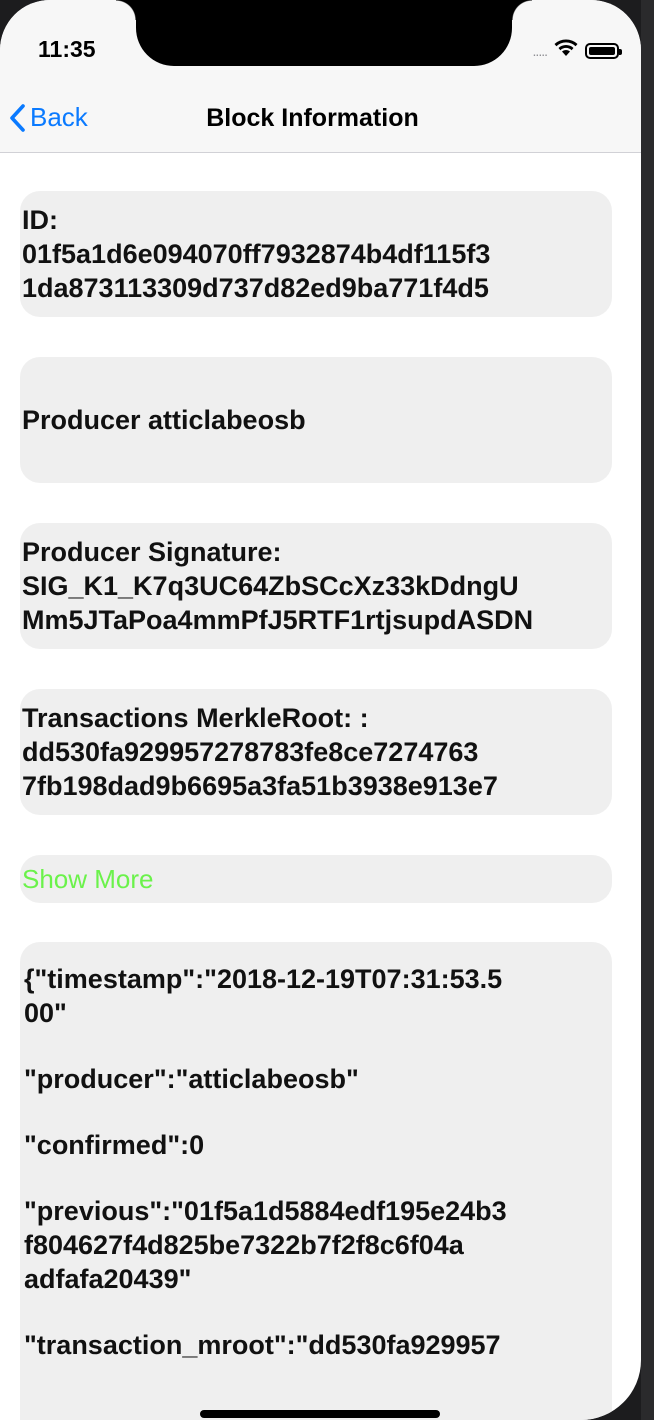 The height and width of the screenshot is (1420, 654). What do you see at coordinates (270, 586) in the screenshot?
I see `signature-value-line-1: SIG_K1_K7q3UC64ZbSCcXz33kDdngU` at bounding box center [270, 586].